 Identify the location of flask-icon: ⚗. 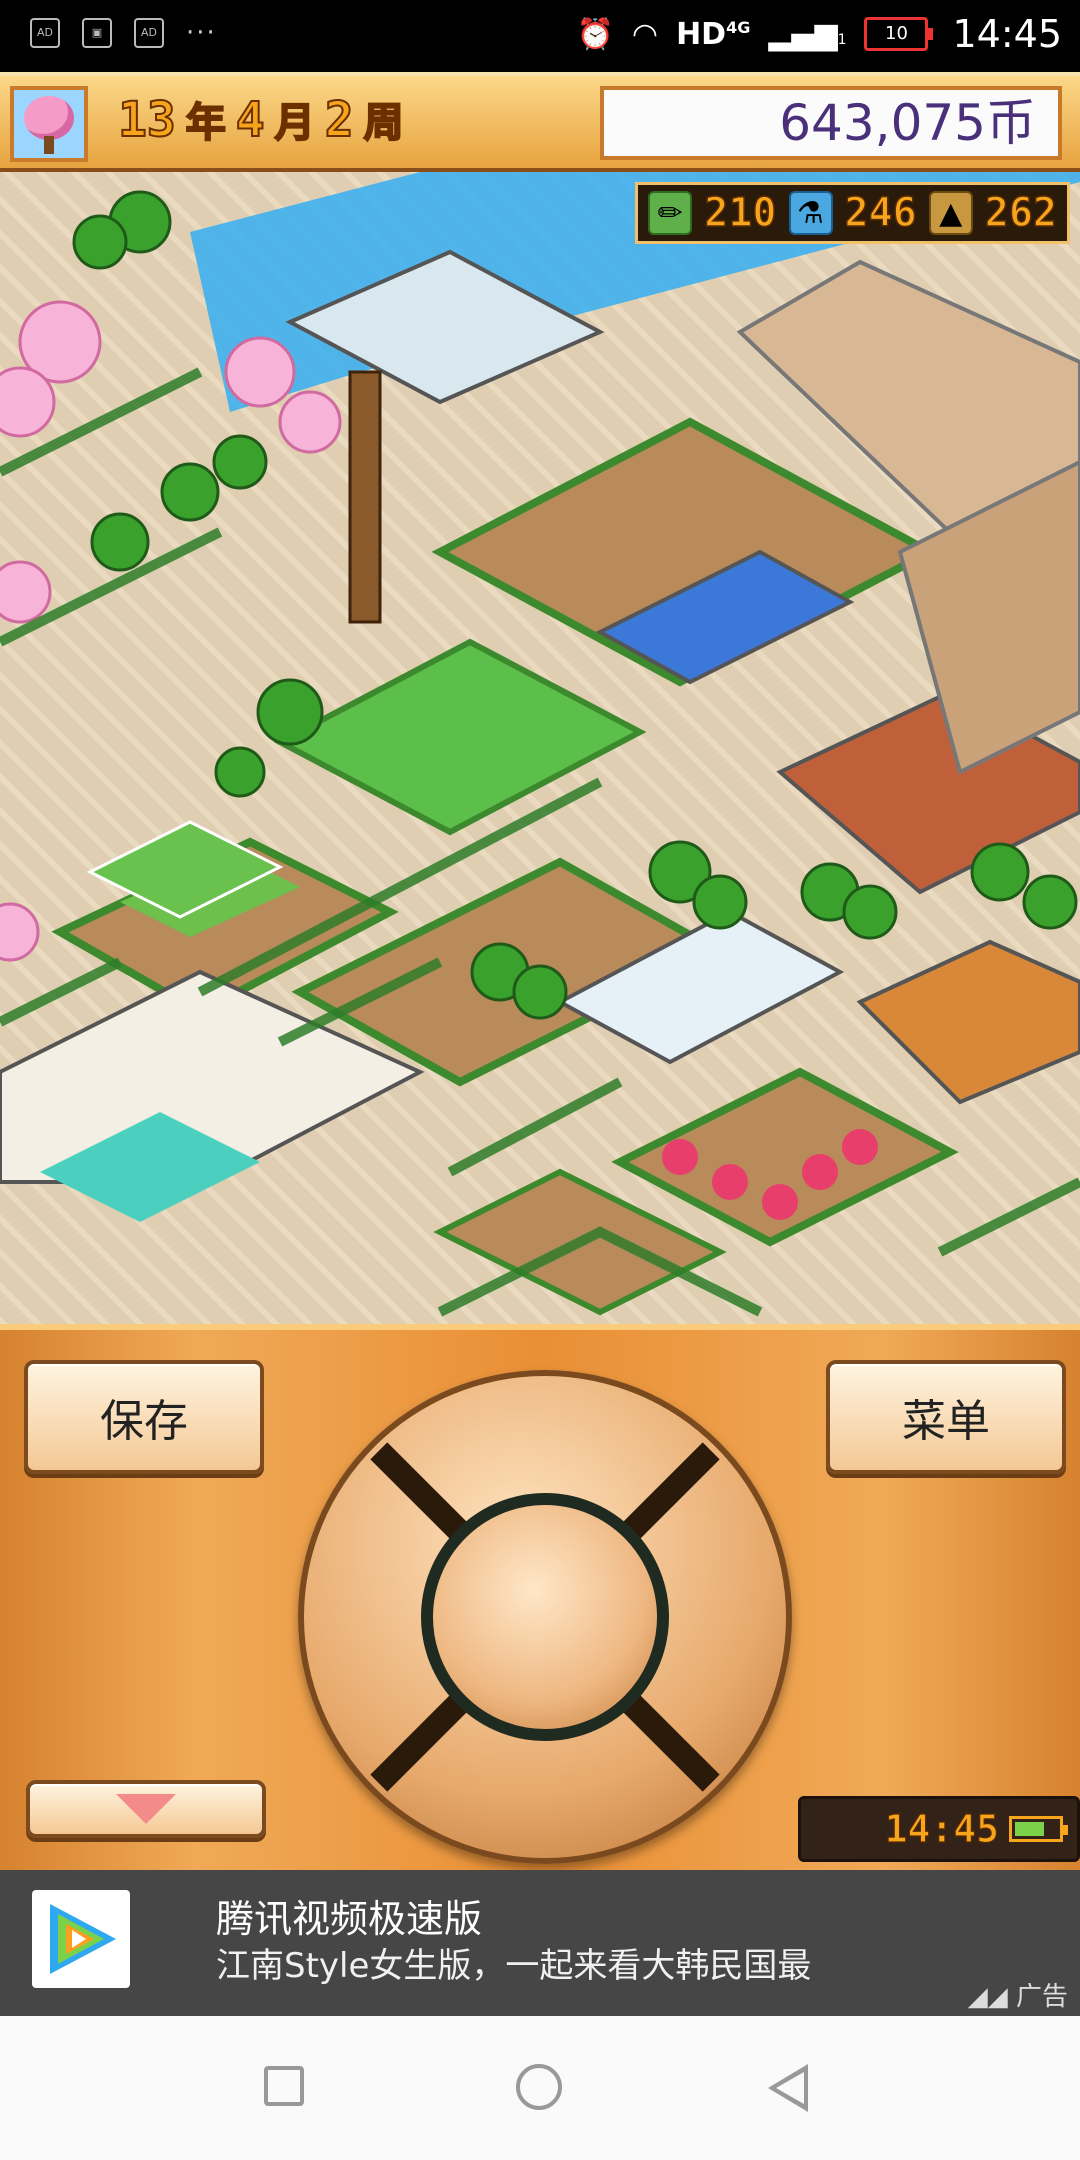
(810, 213).